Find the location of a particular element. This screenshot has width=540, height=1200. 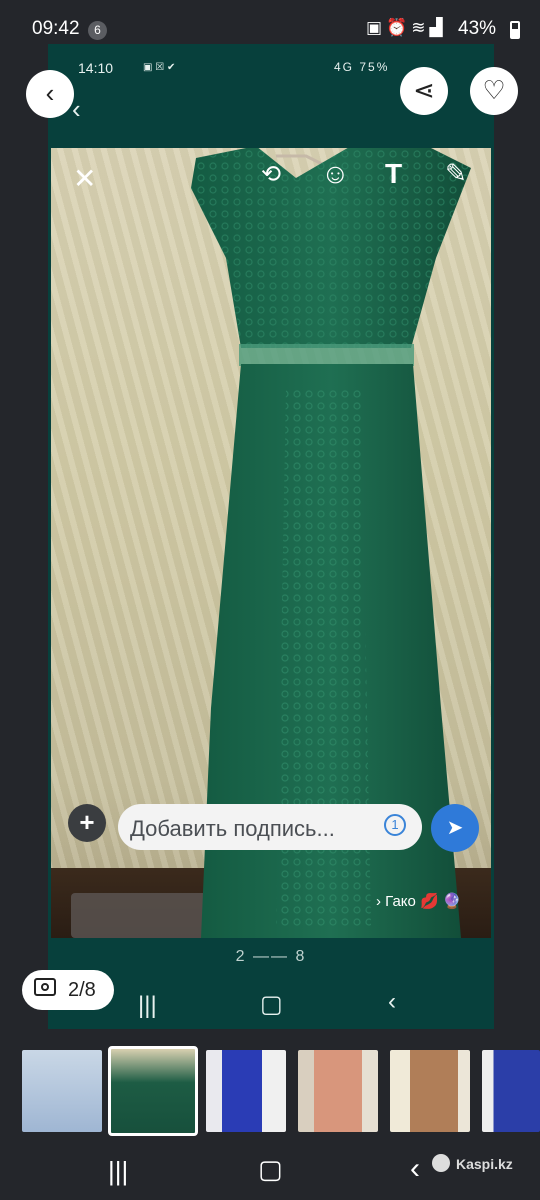

heart-icon: ♡ is located at coordinates (494, 90).